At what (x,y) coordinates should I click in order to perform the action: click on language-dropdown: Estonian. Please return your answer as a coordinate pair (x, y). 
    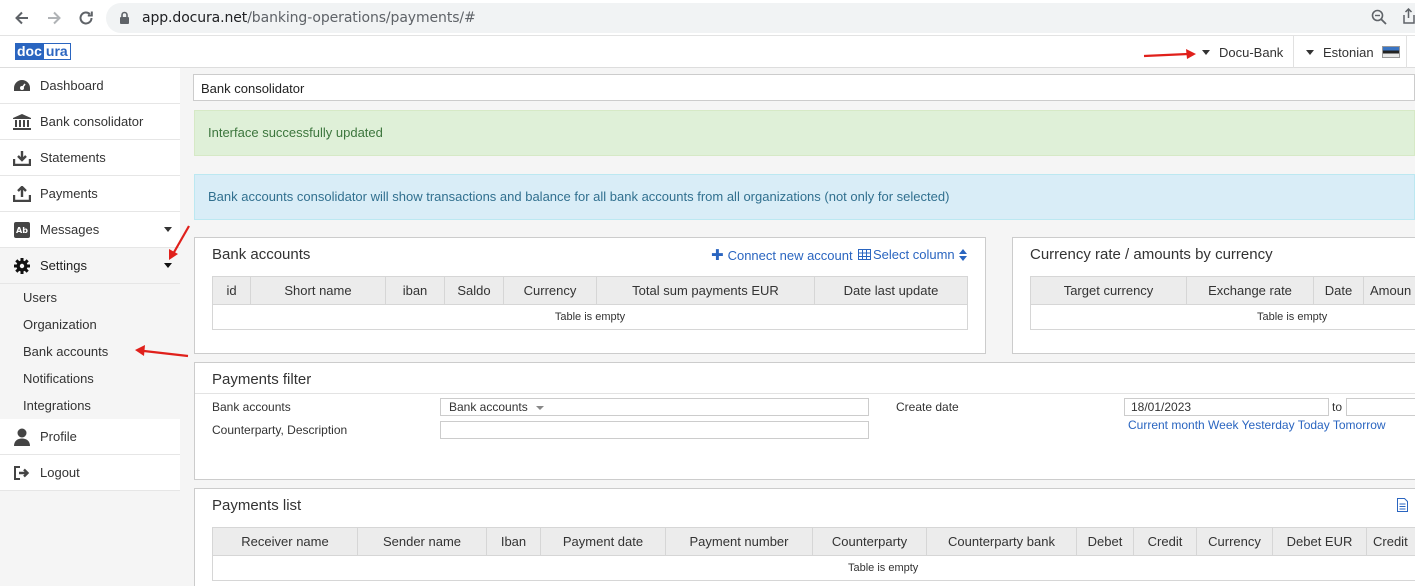
    Looking at the image, I should click on (1353, 52).